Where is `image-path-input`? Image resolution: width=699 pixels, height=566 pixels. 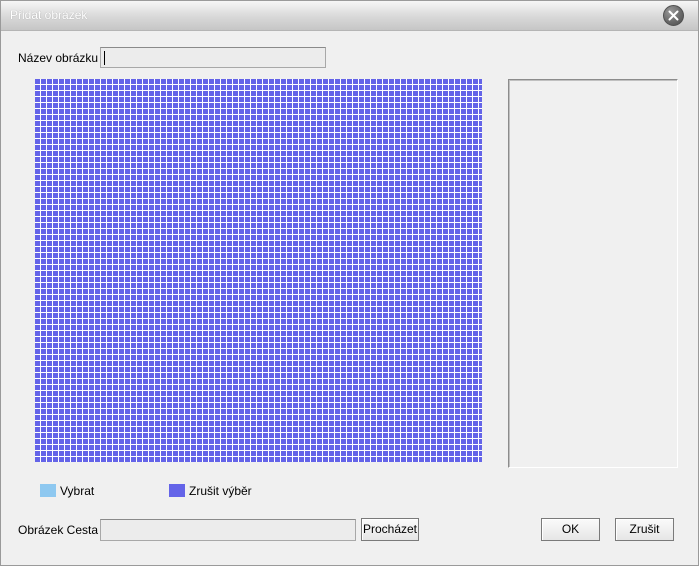 image-path-input is located at coordinates (228, 530).